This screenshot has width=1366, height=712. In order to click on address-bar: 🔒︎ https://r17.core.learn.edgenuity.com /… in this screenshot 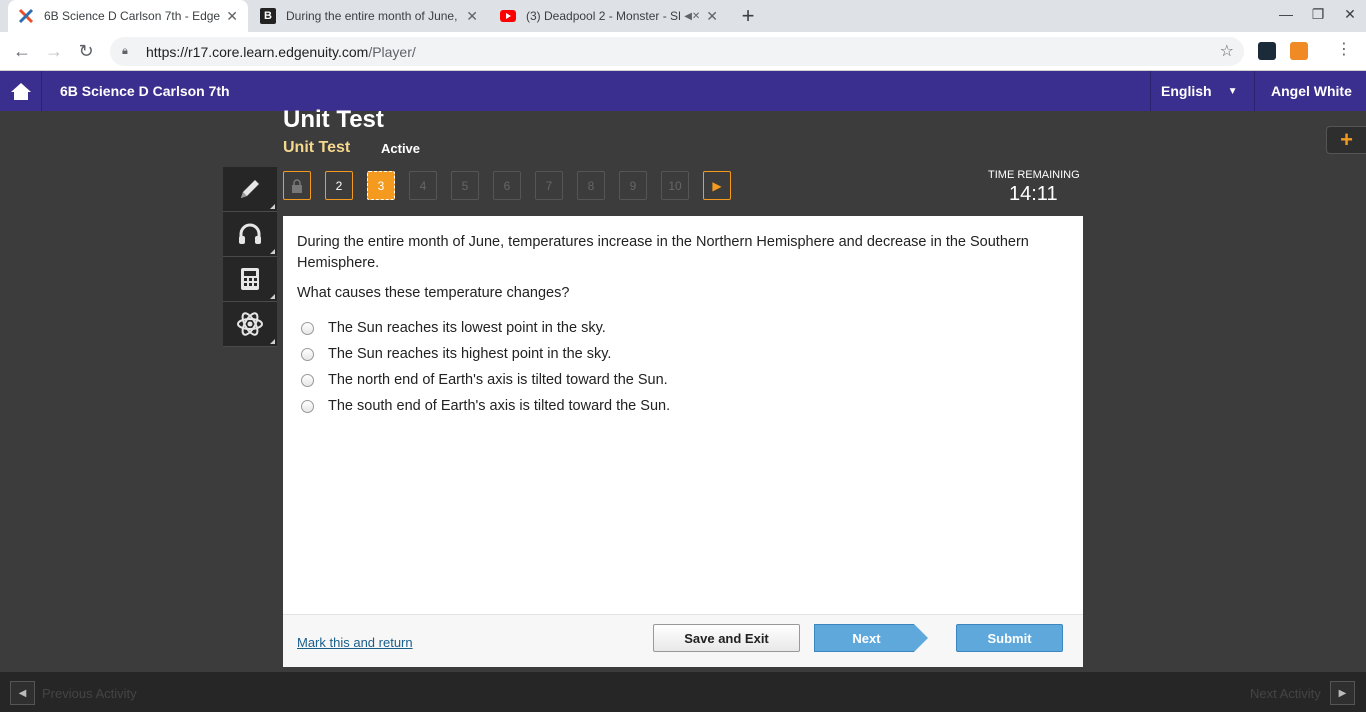, I will do `click(677, 51)`.